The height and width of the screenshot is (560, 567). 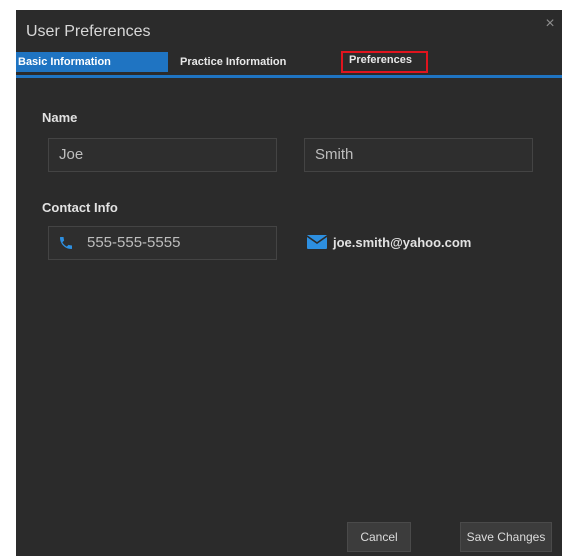 I want to click on envelope-icon, so click(x=317, y=242).